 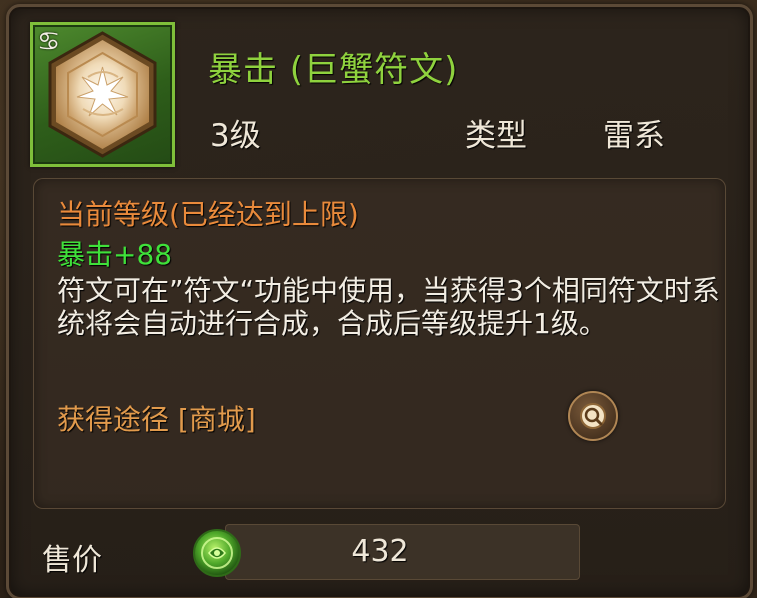 I want to click on type-label: 类型, so click(x=496, y=136).